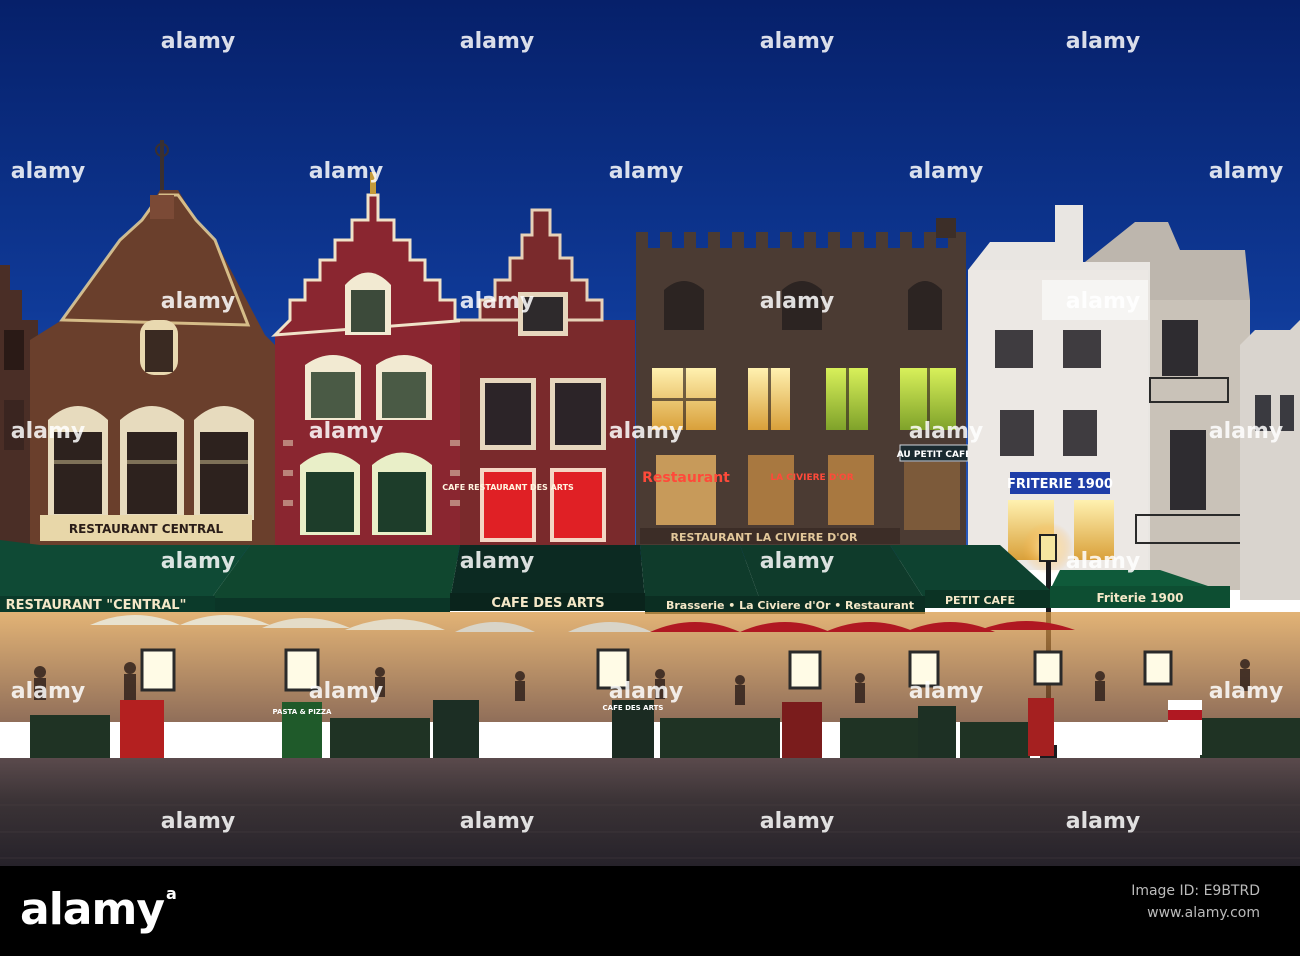  I want to click on sign-brasserie-awning: Brasserie • La Civiere d'Or • Restaurant, so click(790, 605).